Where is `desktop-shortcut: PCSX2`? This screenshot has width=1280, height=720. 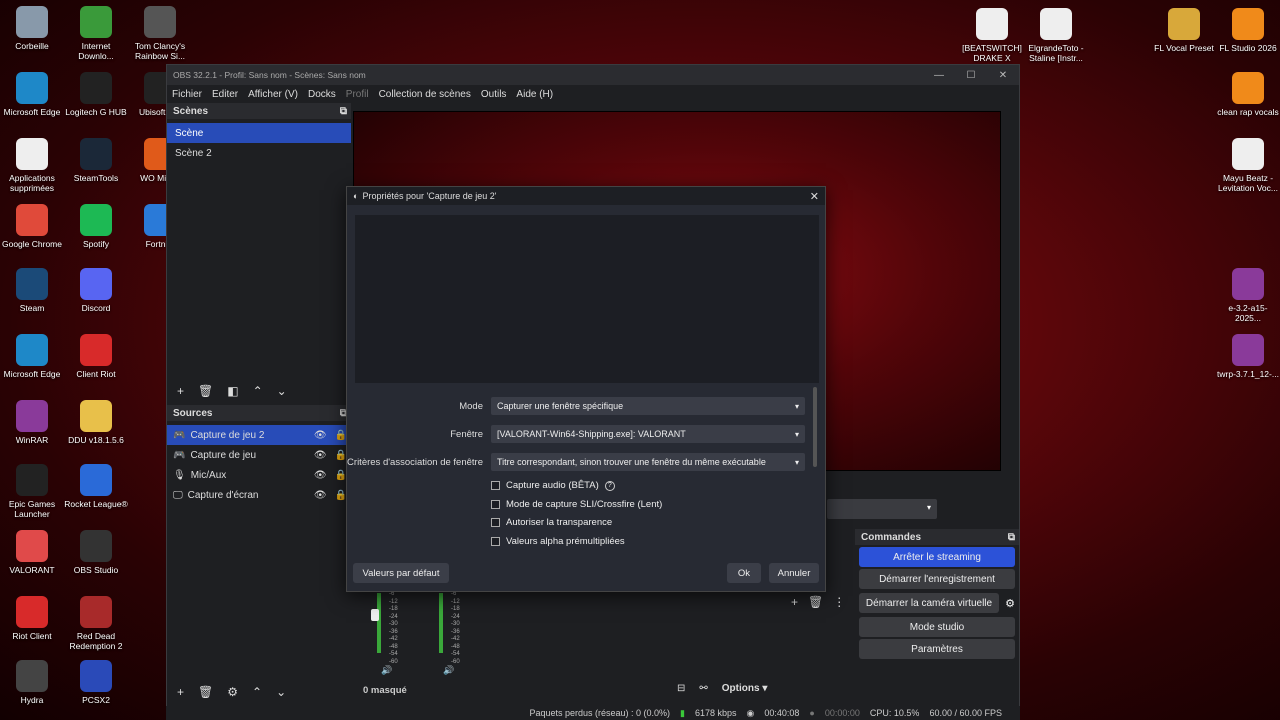 desktop-shortcut: PCSX2 is located at coordinates (96, 682).